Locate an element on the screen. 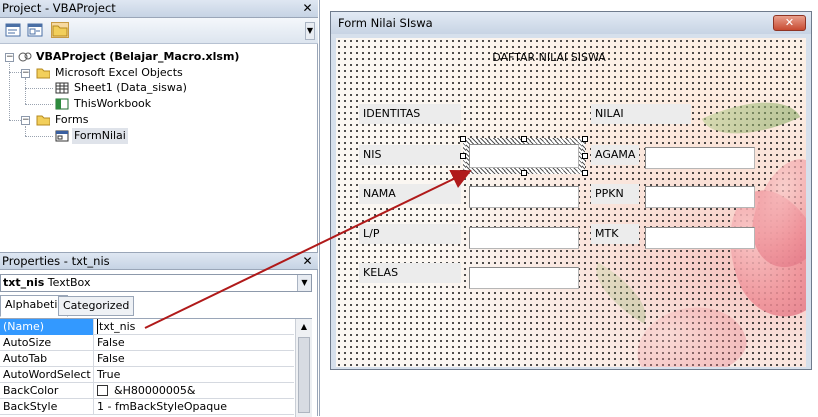 Image resolution: width=818 pixels, height=417 pixels. property-name: BackStyle is located at coordinates (47, 407).